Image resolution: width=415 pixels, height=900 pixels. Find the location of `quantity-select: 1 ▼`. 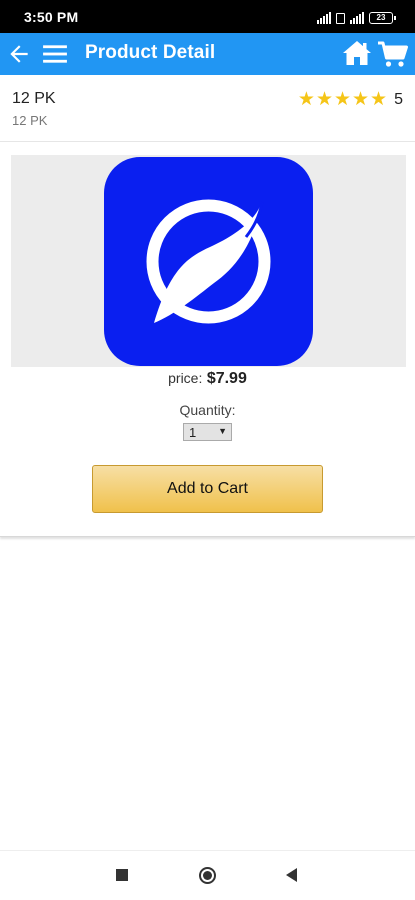

quantity-select: 1 ▼ is located at coordinates (207, 432).